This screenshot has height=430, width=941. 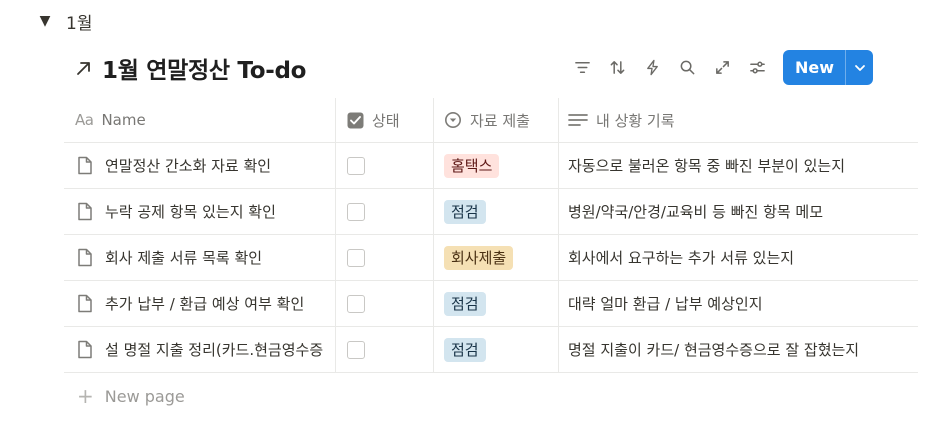 What do you see at coordinates (738, 120) in the screenshot?
I see `column-header-notes: 내 상황 기록` at bounding box center [738, 120].